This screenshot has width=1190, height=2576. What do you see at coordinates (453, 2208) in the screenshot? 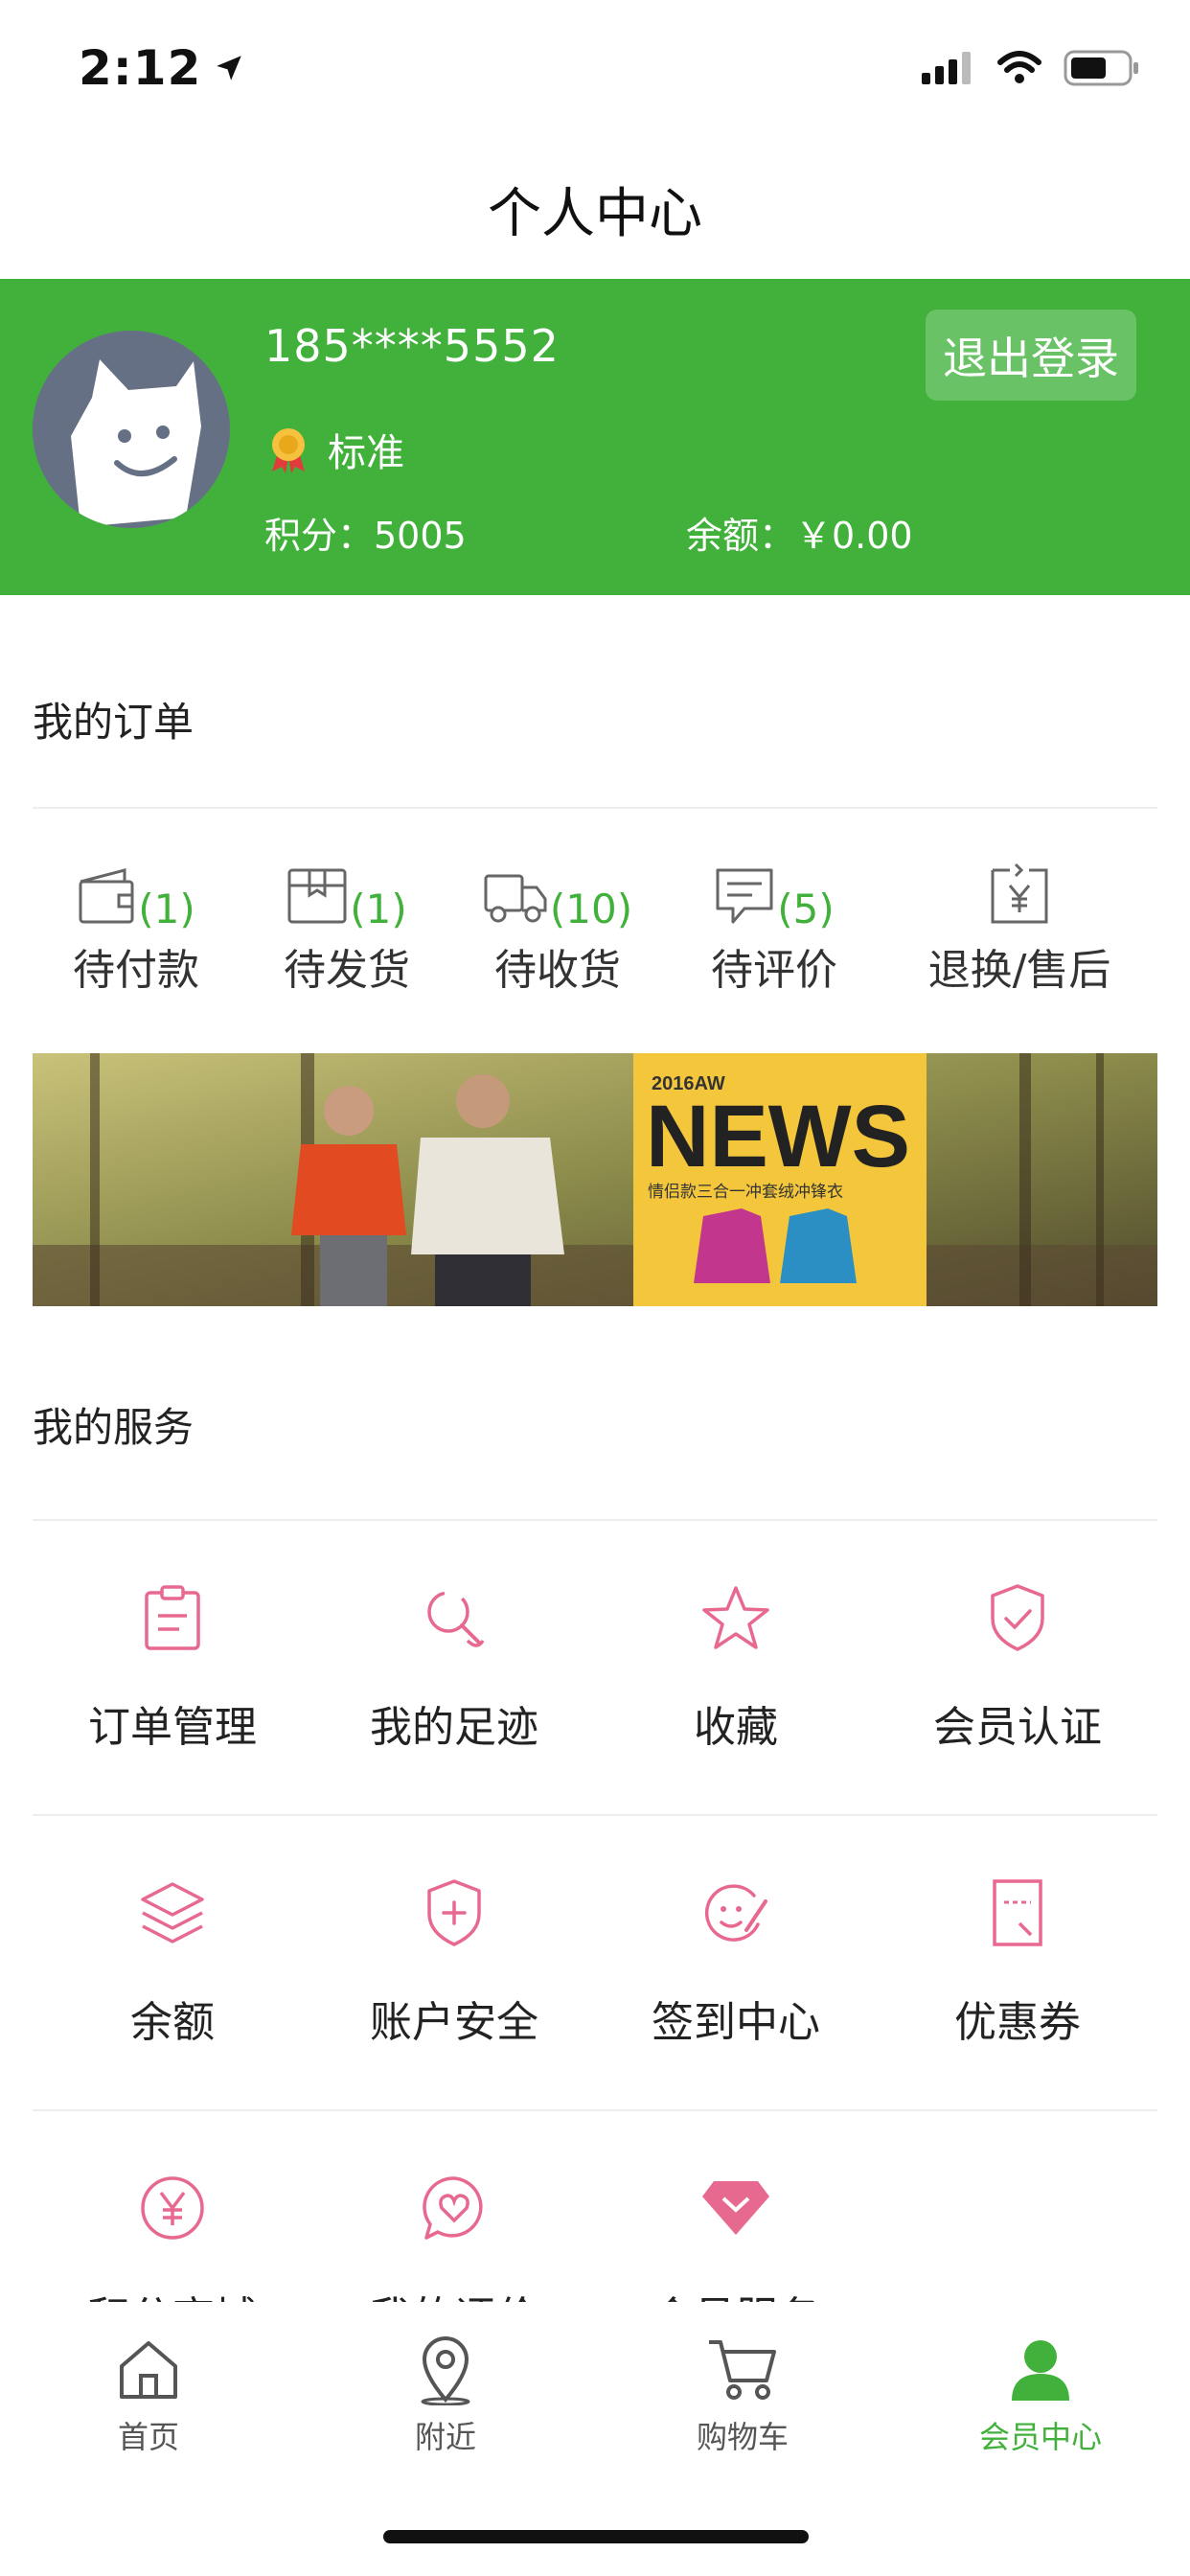
I see `heart-chat-icon` at bounding box center [453, 2208].